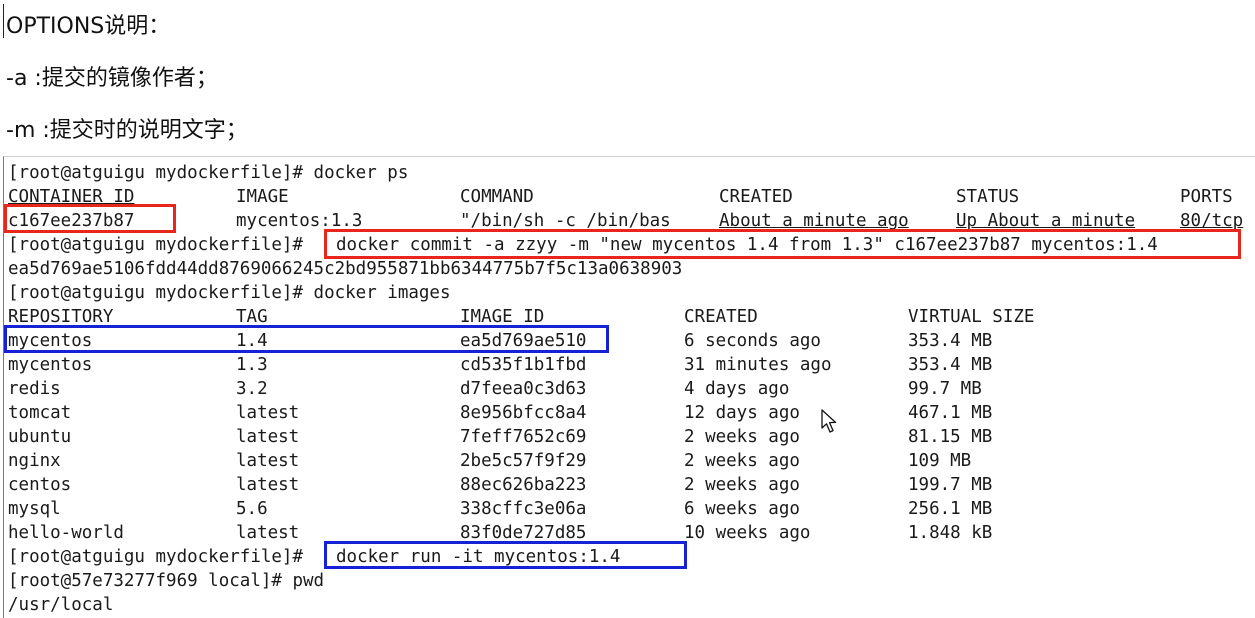 The height and width of the screenshot is (618, 1255). Describe the element at coordinates (988, 197) in the screenshot. I see `ps-header-status: STATUS` at that location.